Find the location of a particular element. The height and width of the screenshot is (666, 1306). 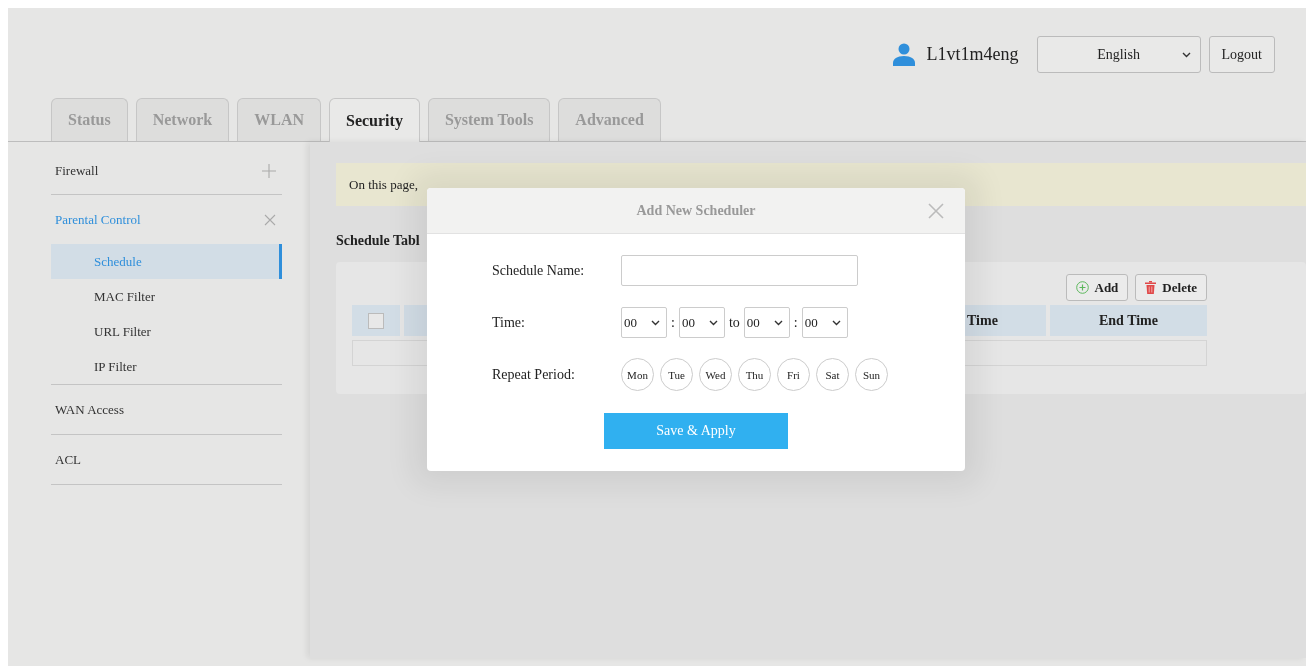

plus-icon is located at coordinates (269, 171).